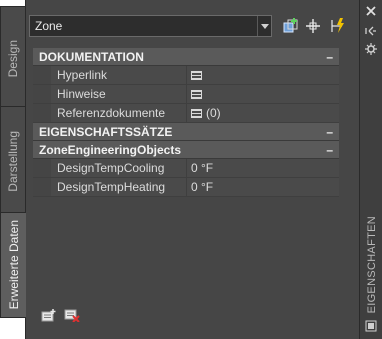 Image resolution: width=382 pixels, height=339 pixels. I want to click on select-objects-icon, so click(291, 26).